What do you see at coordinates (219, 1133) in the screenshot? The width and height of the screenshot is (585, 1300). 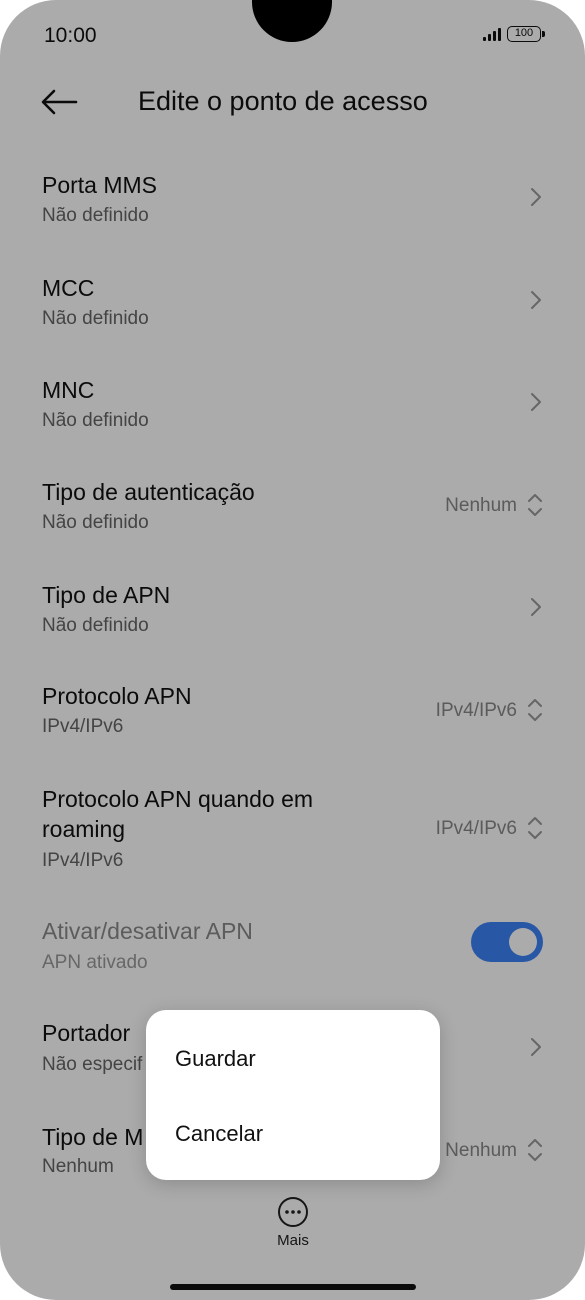 I see `menu-item-label: Cancelar` at bounding box center [219, 1133].